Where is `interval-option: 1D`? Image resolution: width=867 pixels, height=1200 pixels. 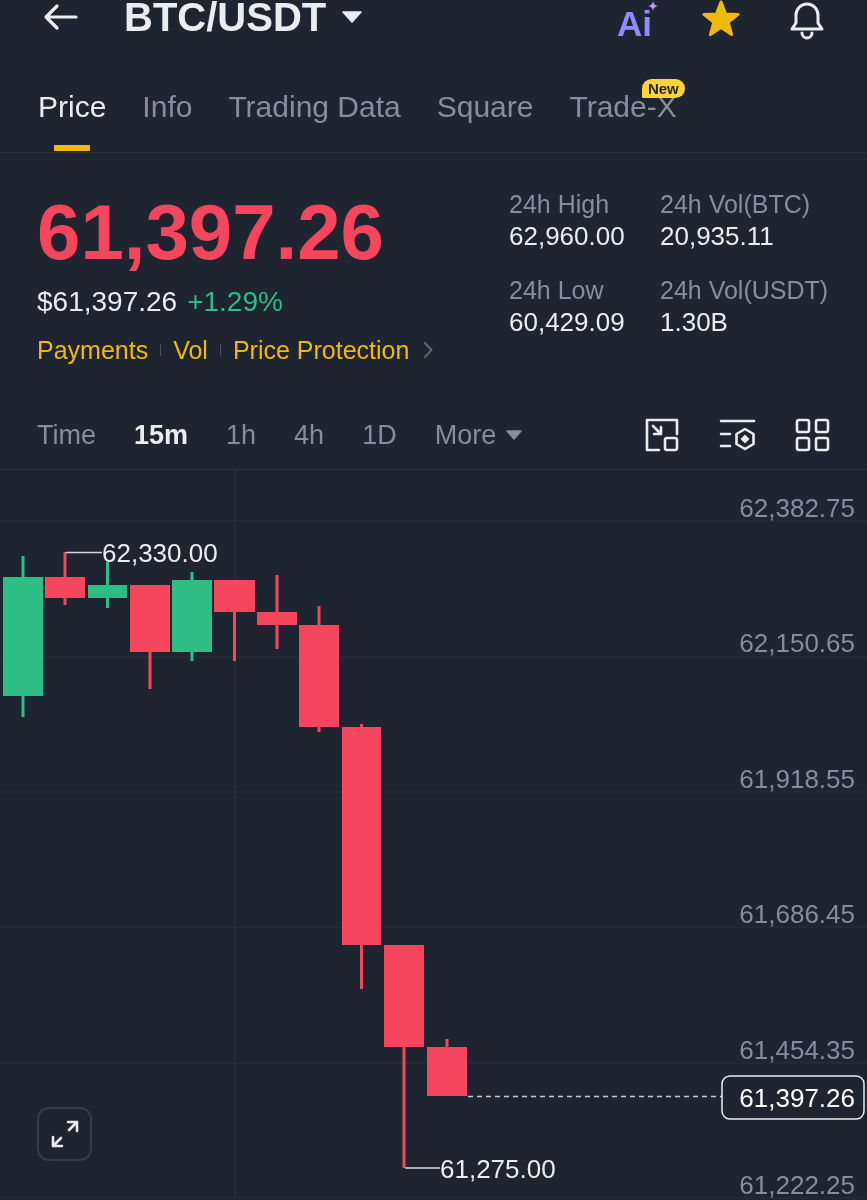 interval-option: 1D is located at coordinates (379, 434).